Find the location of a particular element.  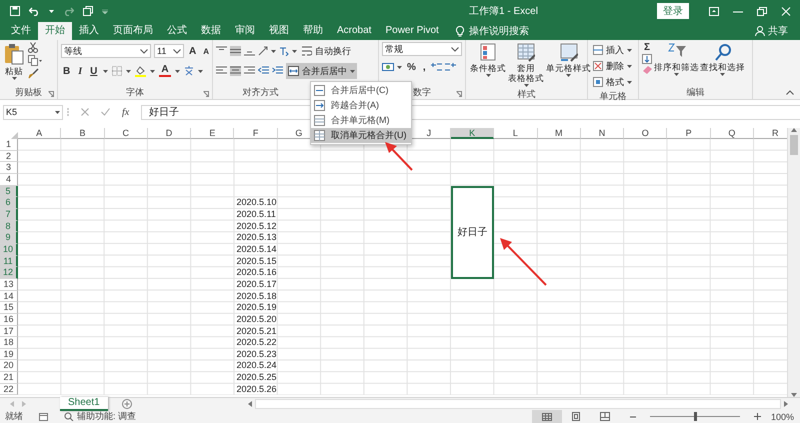

scroll-left-icon is located at coordinates (250, 404).